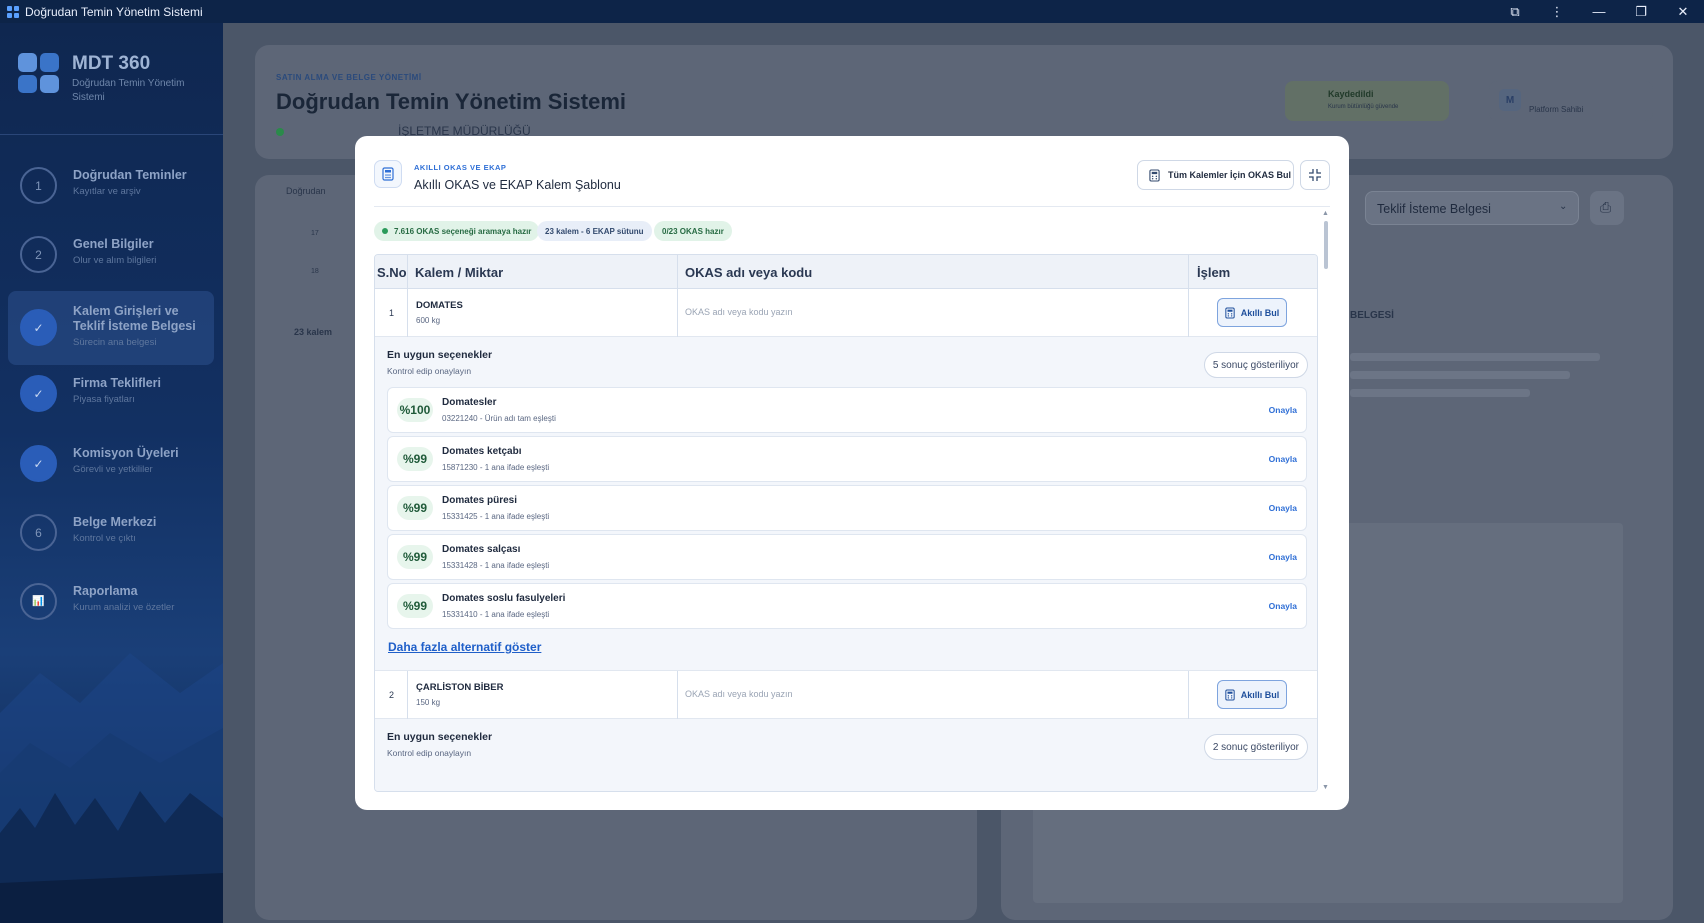  I want to click on nav-title: Raporlama, so click(105, 591).